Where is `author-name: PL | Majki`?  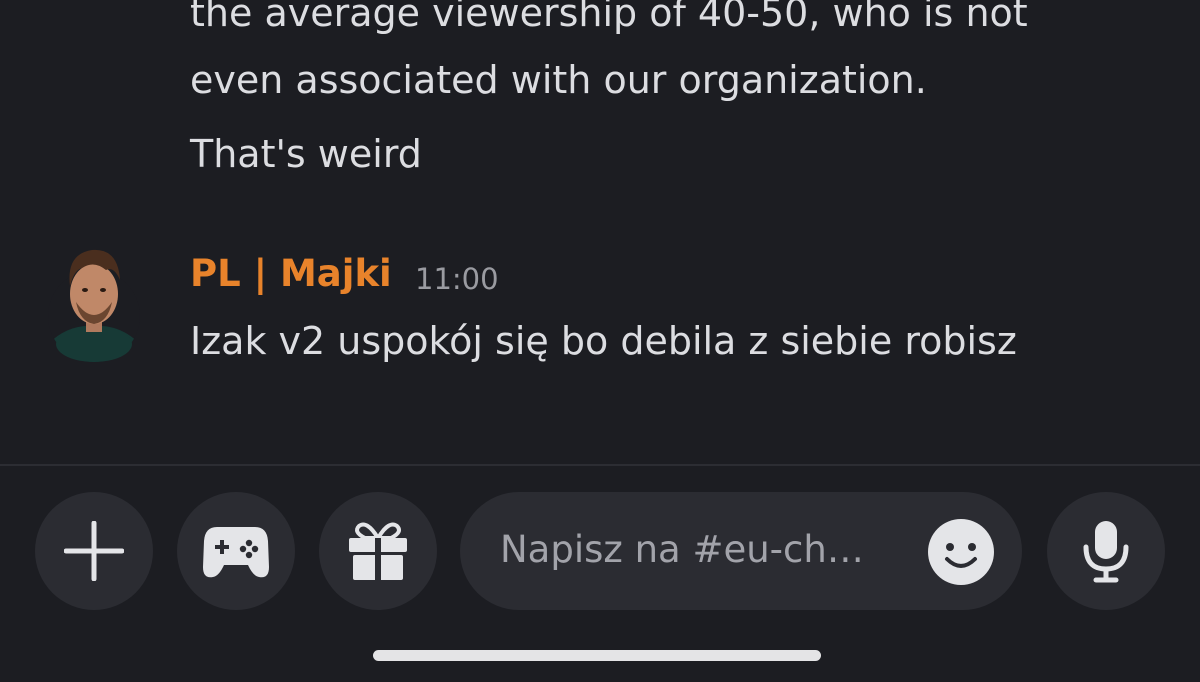
author-name: PL | Majki is located at coordinates (291, 273).